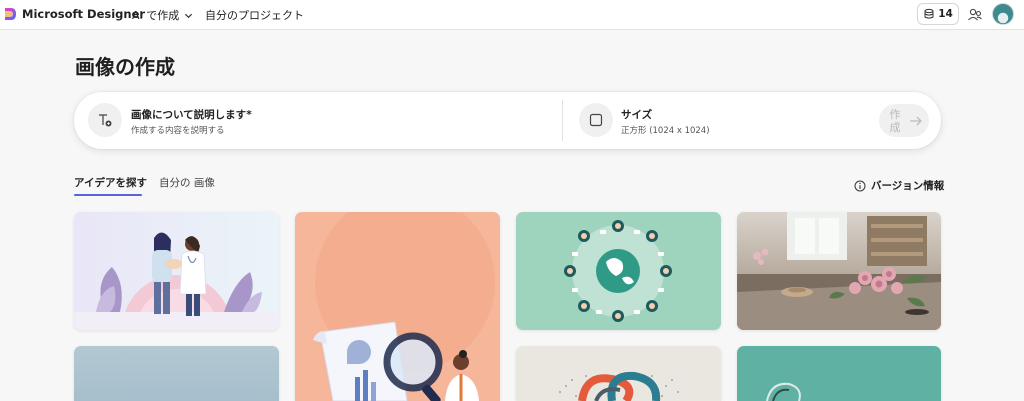 The image size is (1024, 401). What do you see at coordinates (975, 15) in the screenshot?
I see `people-icon` at bounding box center [975, 15].